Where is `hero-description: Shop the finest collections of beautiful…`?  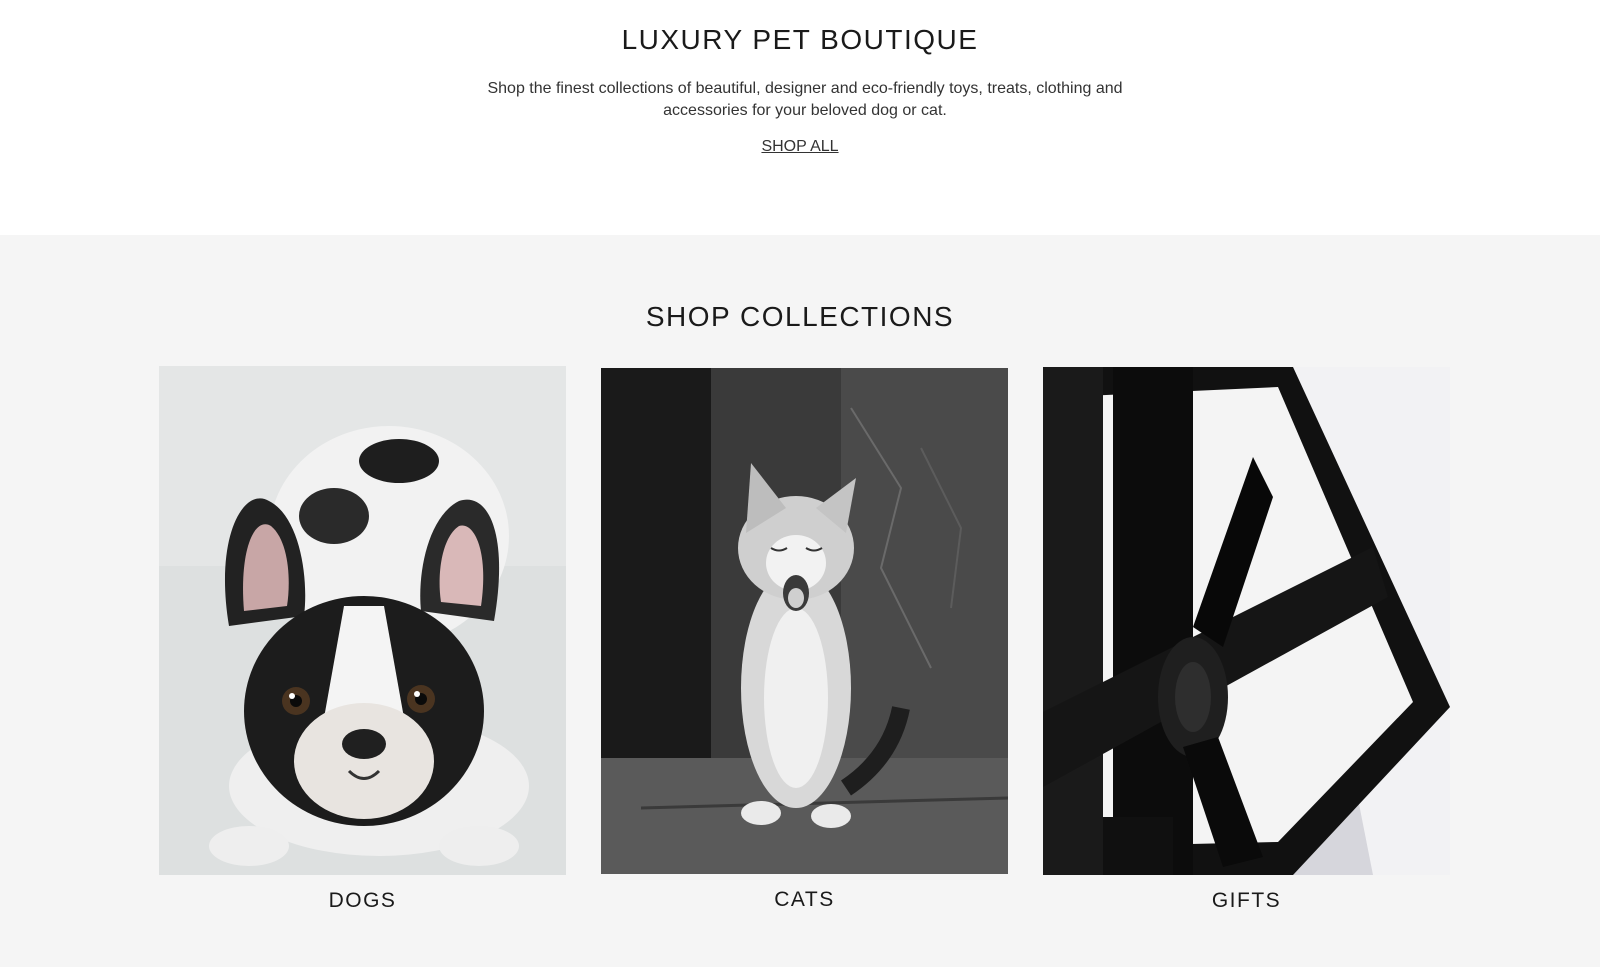
hero-description: Shop the finest collections of beautiful… is located at coordinates (805, 99).